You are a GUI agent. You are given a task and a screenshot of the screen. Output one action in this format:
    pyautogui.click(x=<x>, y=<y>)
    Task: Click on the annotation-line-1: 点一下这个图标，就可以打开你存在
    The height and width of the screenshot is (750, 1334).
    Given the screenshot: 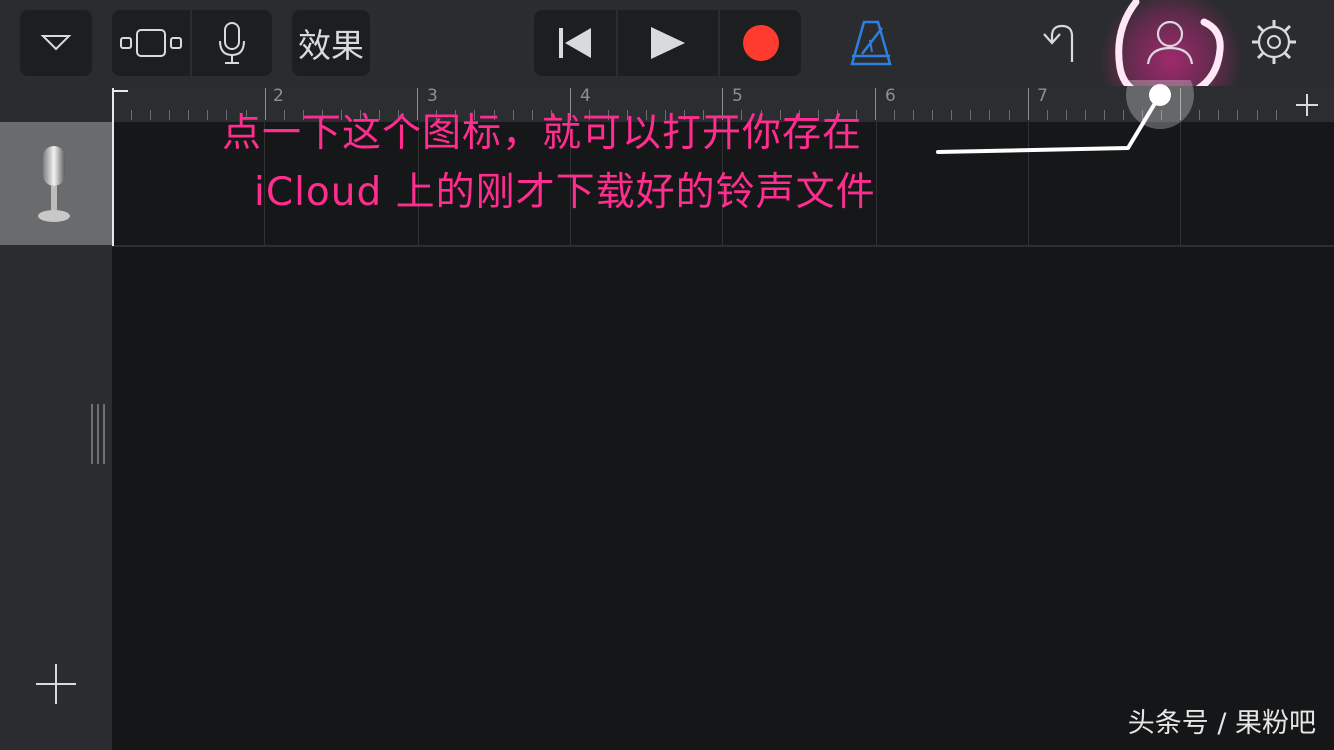 What is the action you would take?
    pyautogui.click(x=542, y=133)
    